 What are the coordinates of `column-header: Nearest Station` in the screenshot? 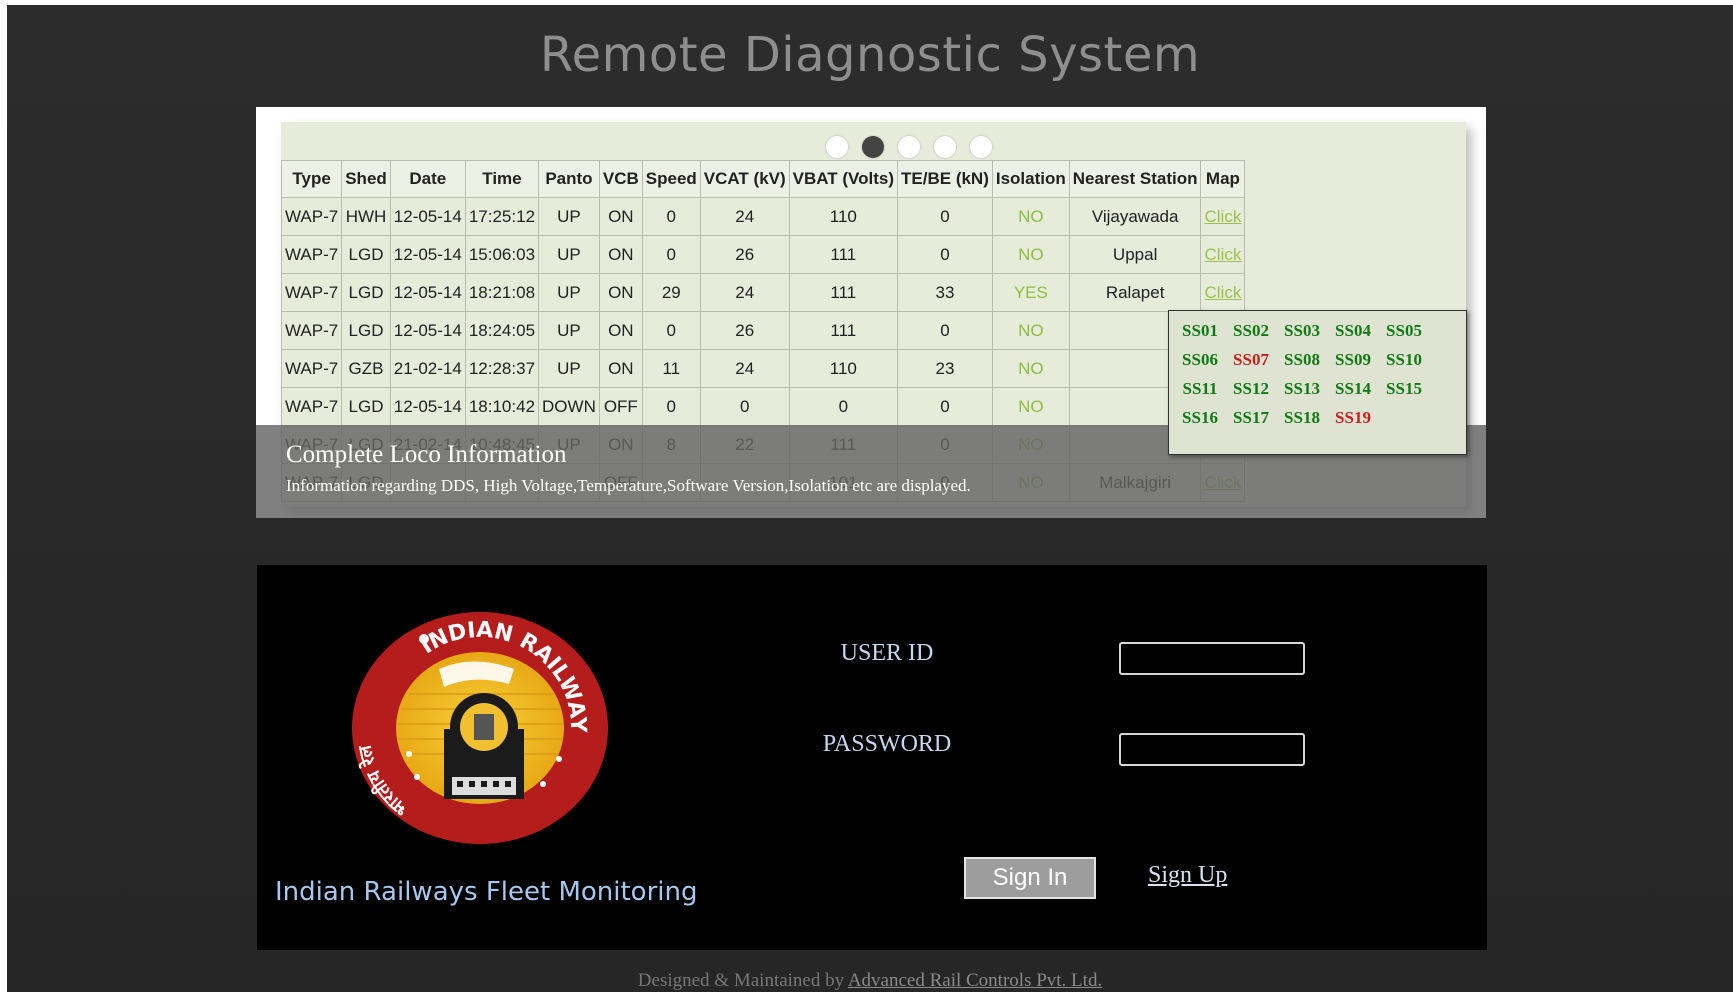 It's located at (1135, 179).